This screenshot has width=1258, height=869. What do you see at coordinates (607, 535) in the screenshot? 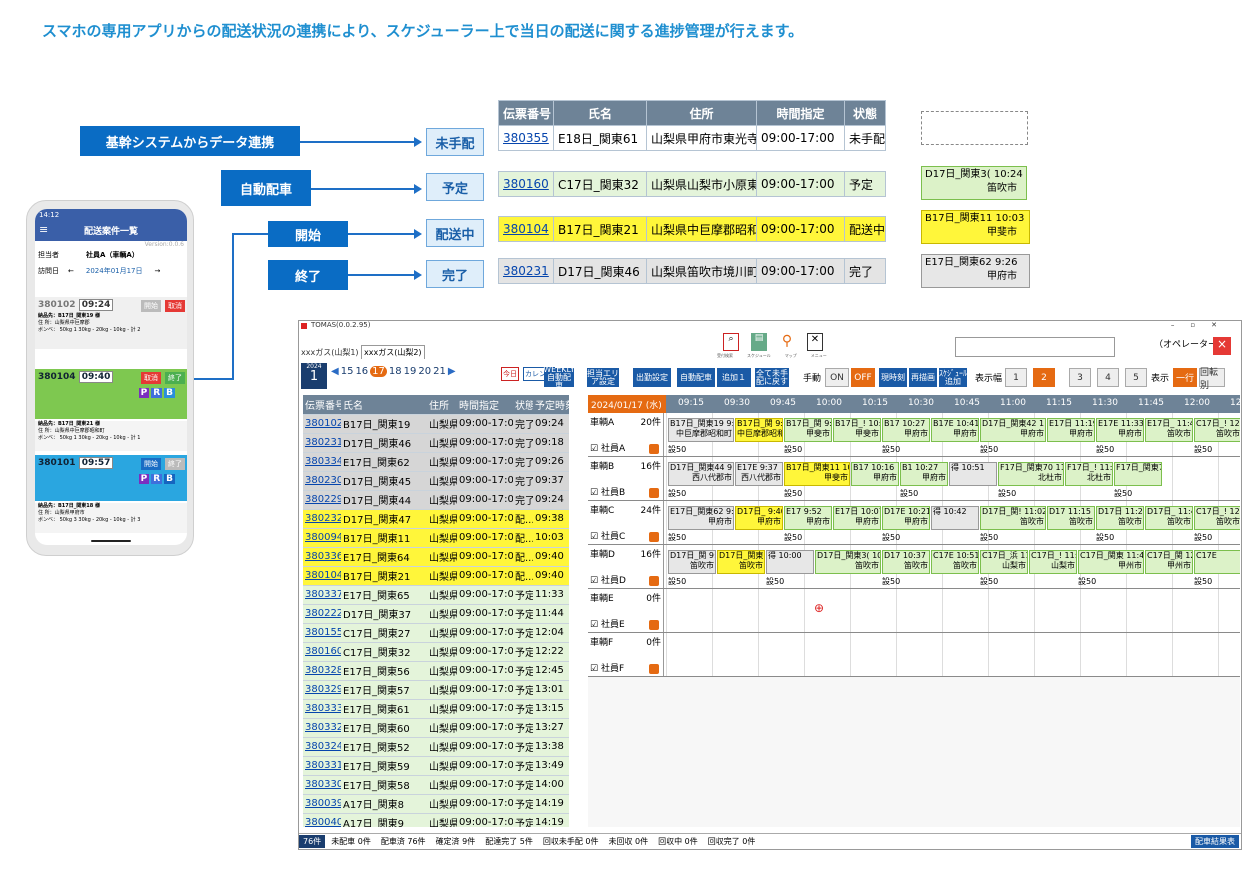
I see `staff-checkbox: ☑ 社員C` at bounding box center [607, 535].